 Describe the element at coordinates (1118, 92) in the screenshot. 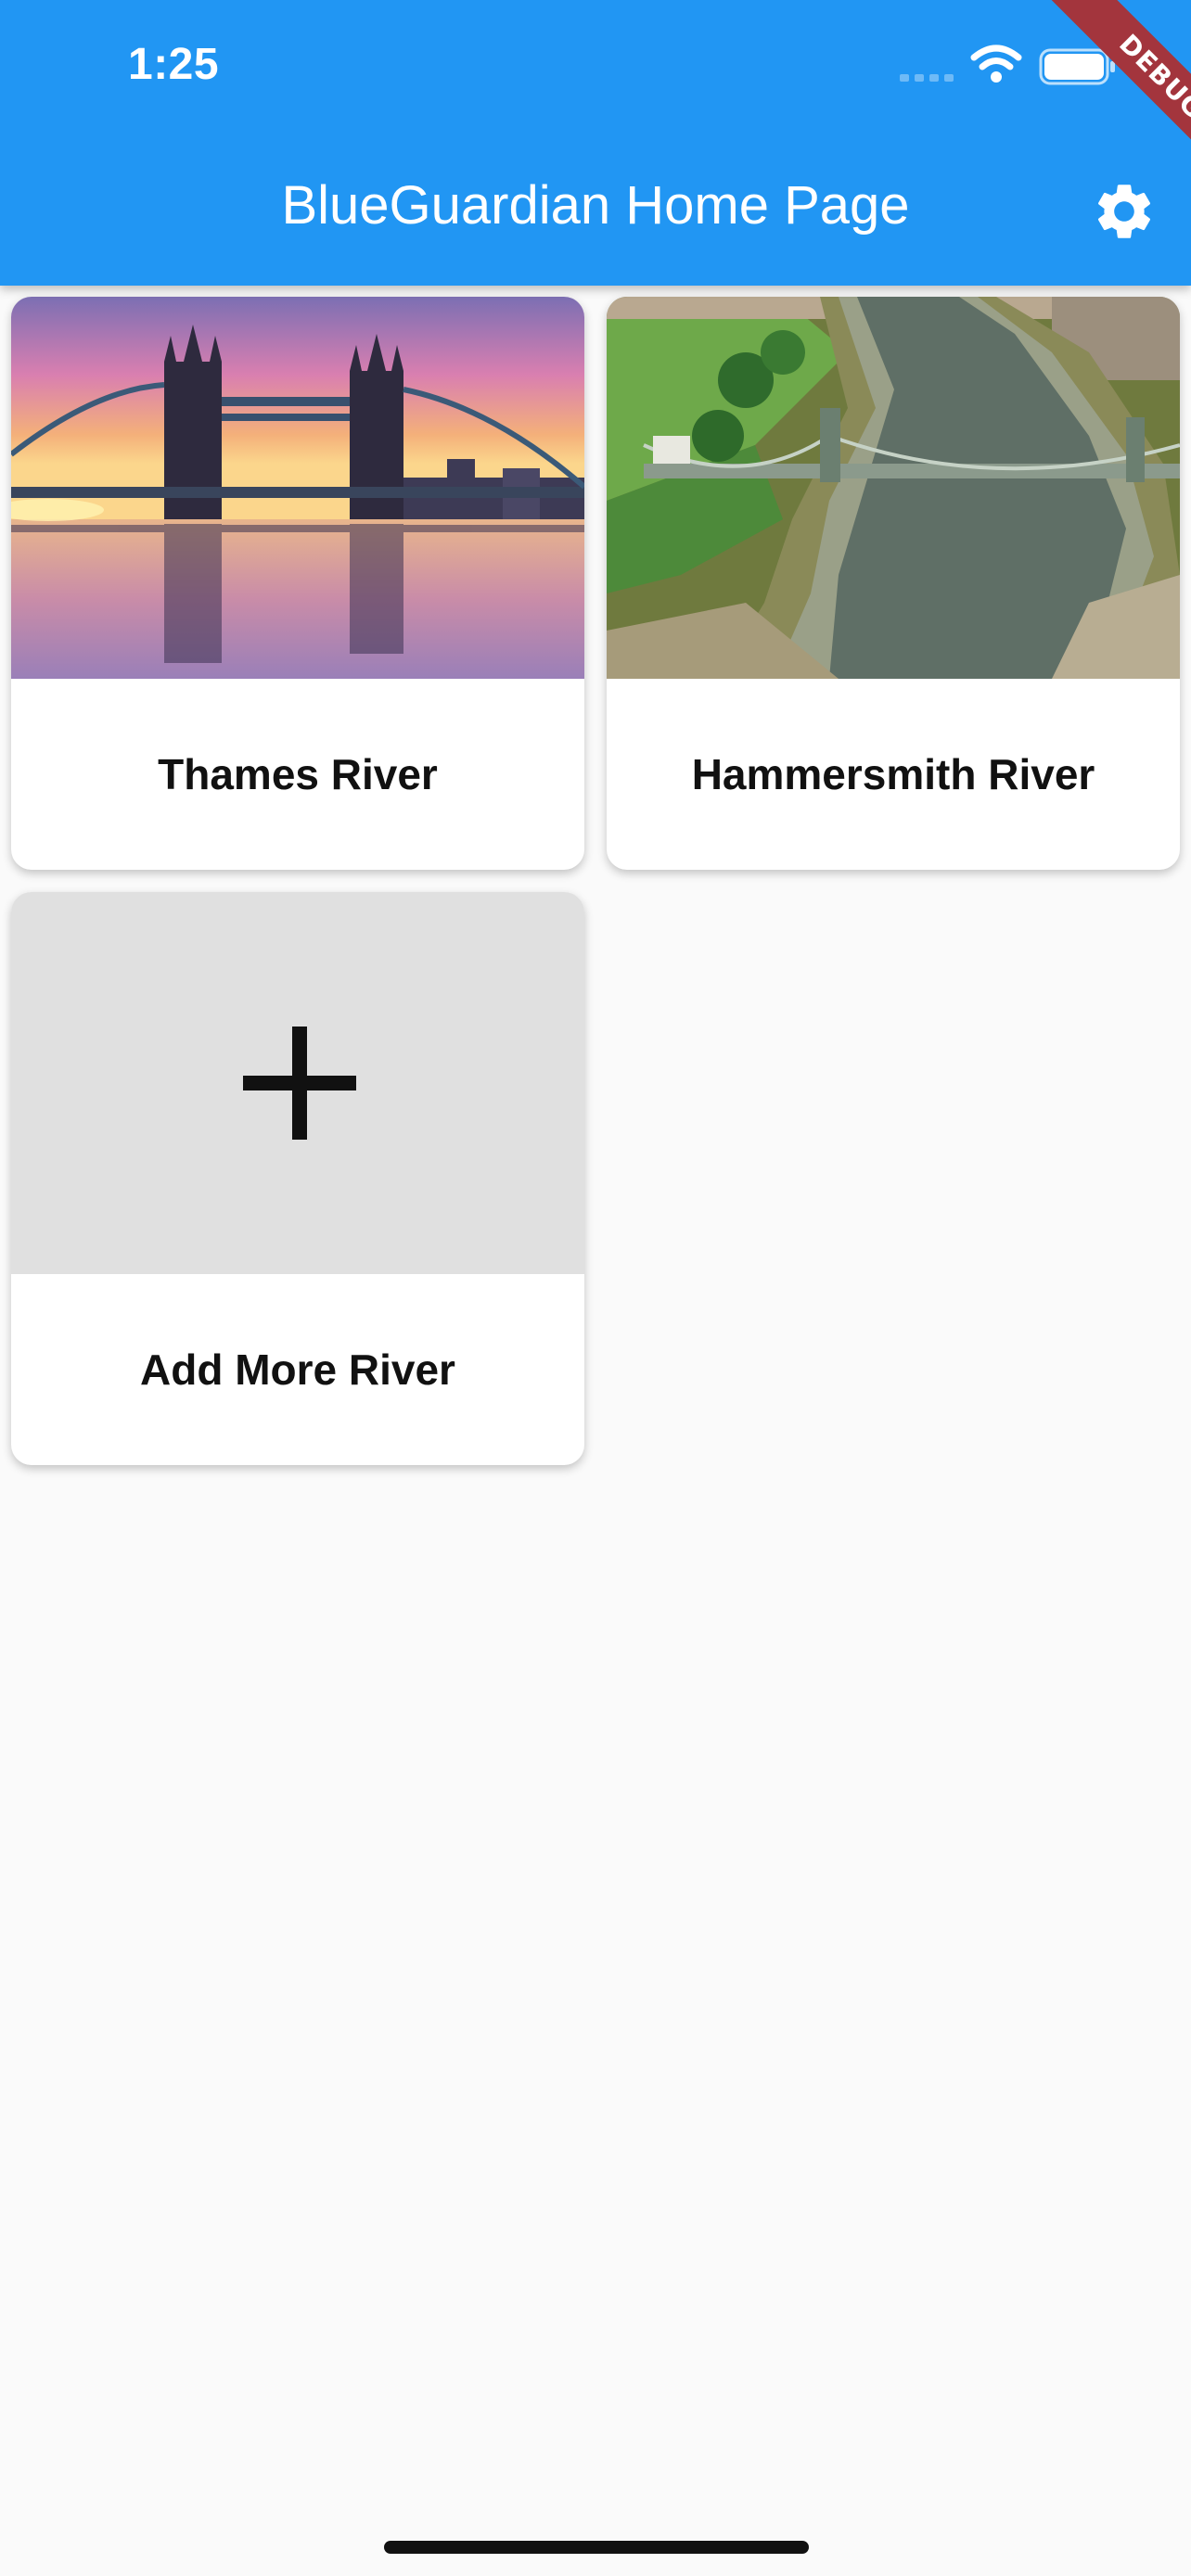

I see `debug-label: DEBUG` at that location.